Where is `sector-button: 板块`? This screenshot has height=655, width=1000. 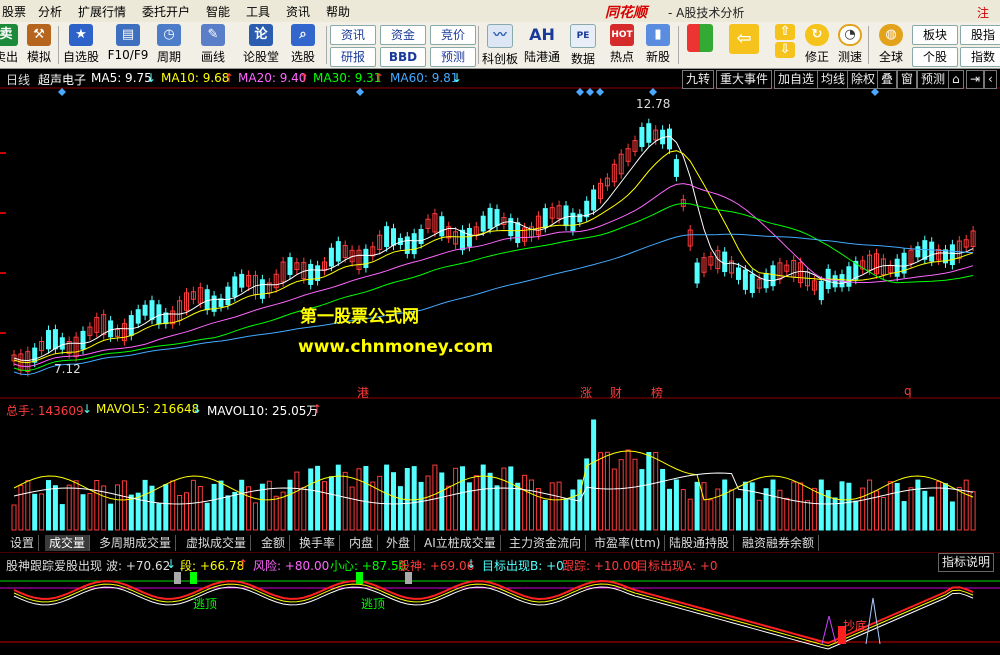
sector-button: 板块 is located at coordinates (935, 35).